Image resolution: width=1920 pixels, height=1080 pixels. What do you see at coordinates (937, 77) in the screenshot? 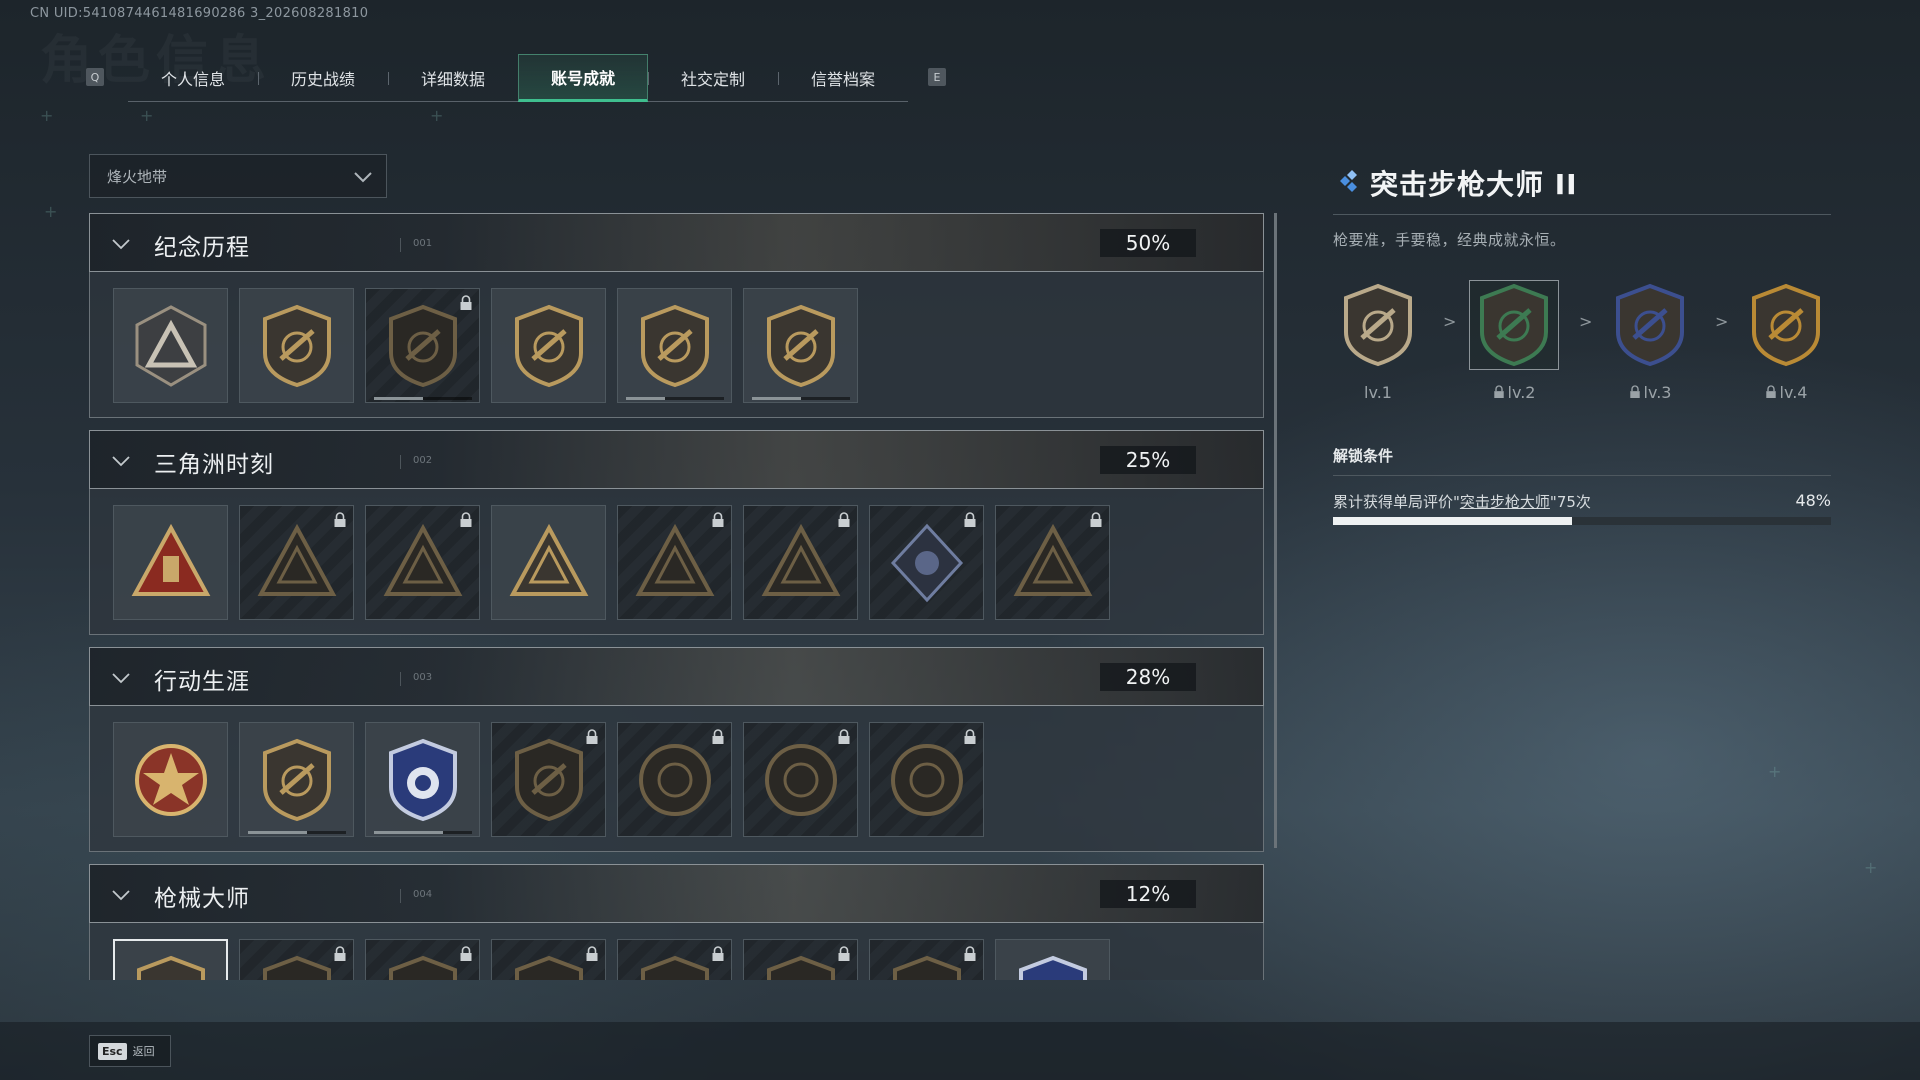
I see `e-key-hint: E` at bounding box center [937, 77].